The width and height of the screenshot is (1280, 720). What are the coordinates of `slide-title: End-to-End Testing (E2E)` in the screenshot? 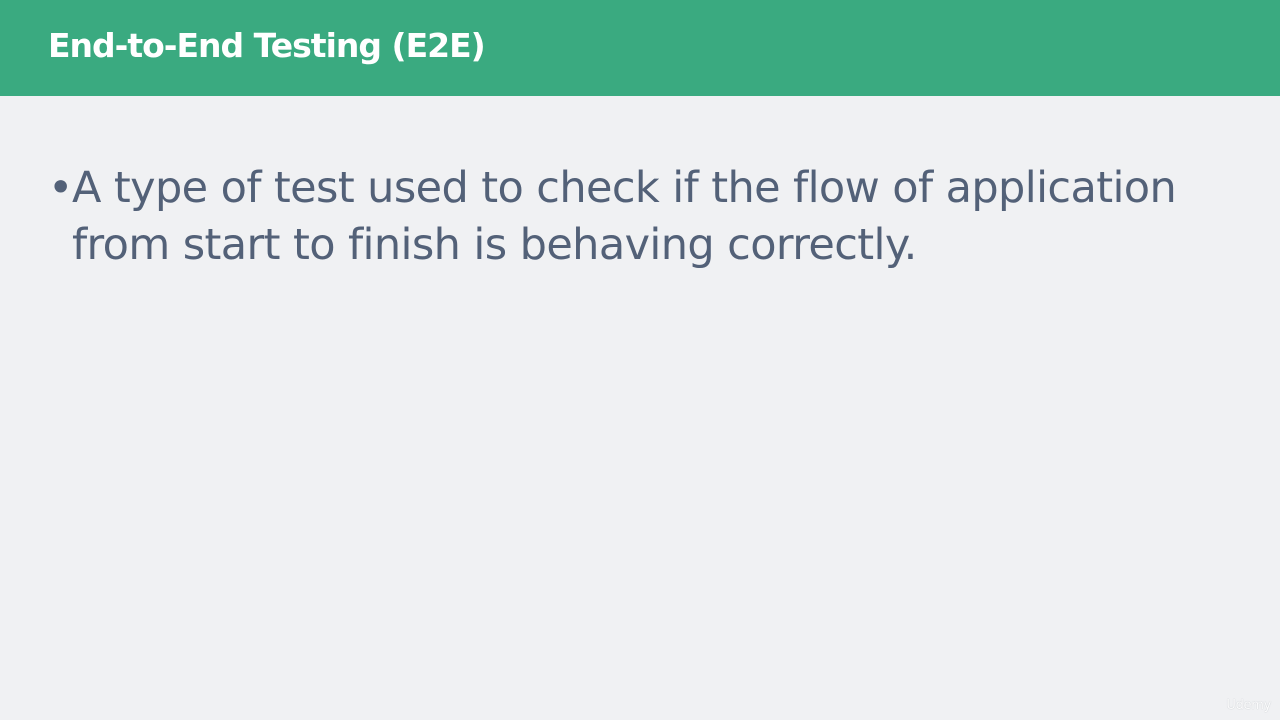 It's located at (267, 45).